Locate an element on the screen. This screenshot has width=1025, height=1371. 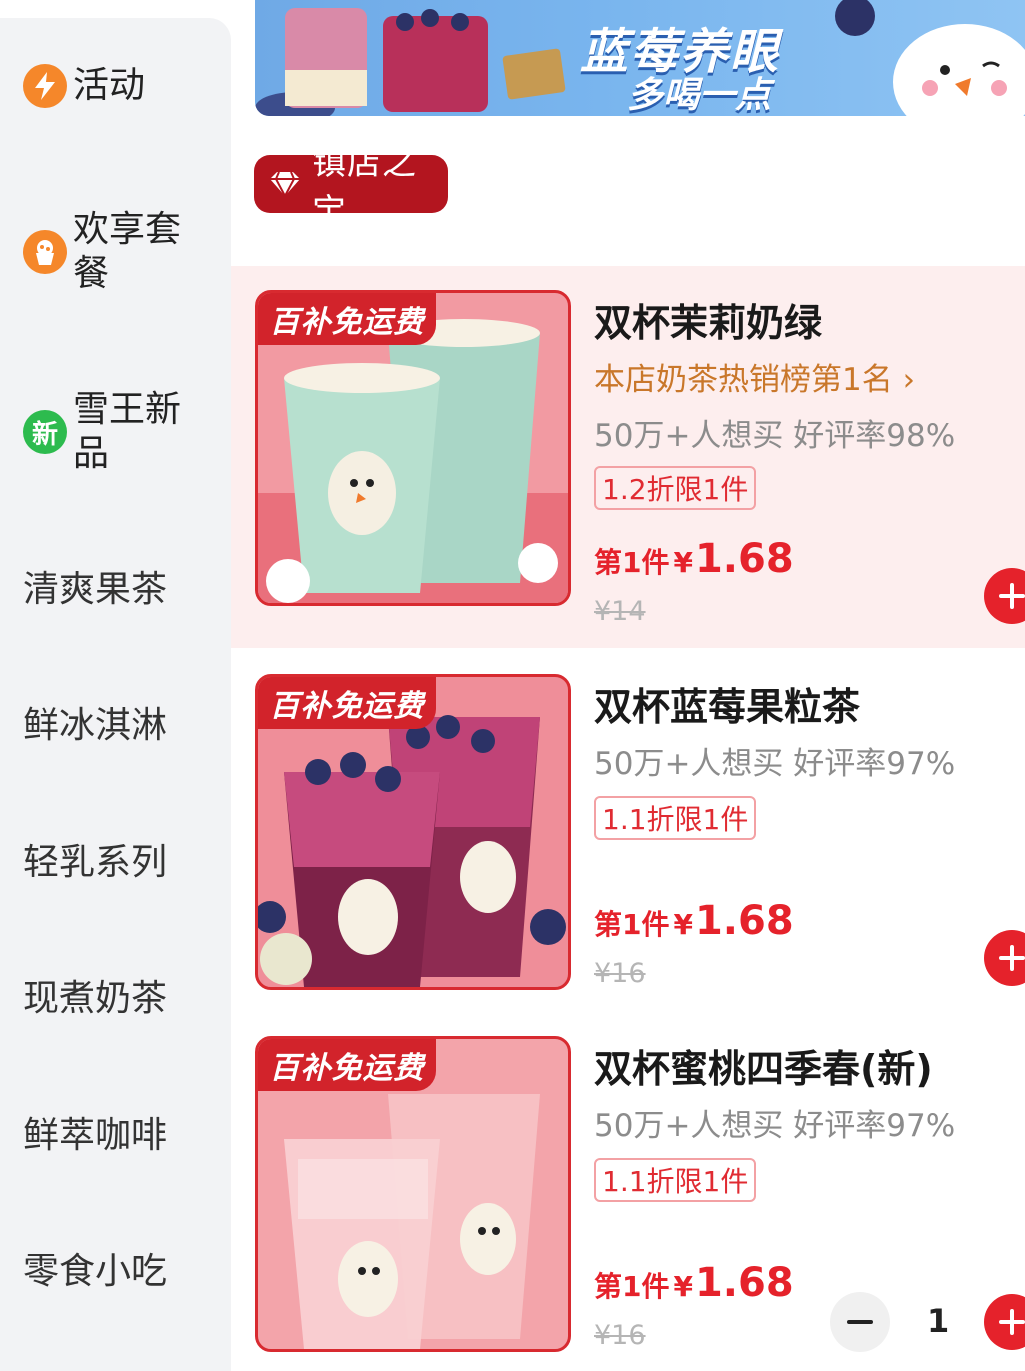
sidebar-item-new-products: 新 雪王新品 is located at coordinates (115, 432).